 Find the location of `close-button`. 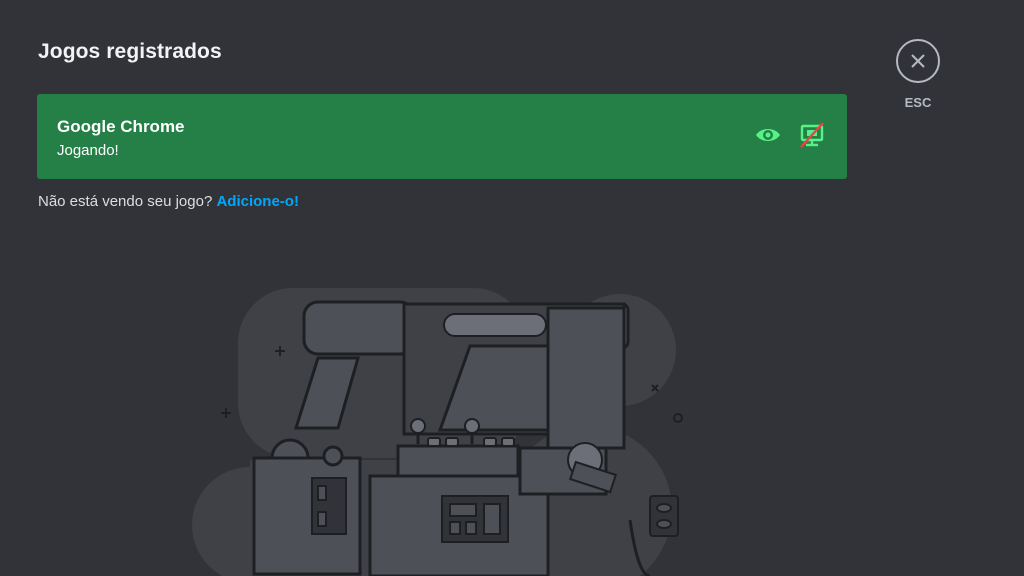

close-button is located at coordinates (918, 61).